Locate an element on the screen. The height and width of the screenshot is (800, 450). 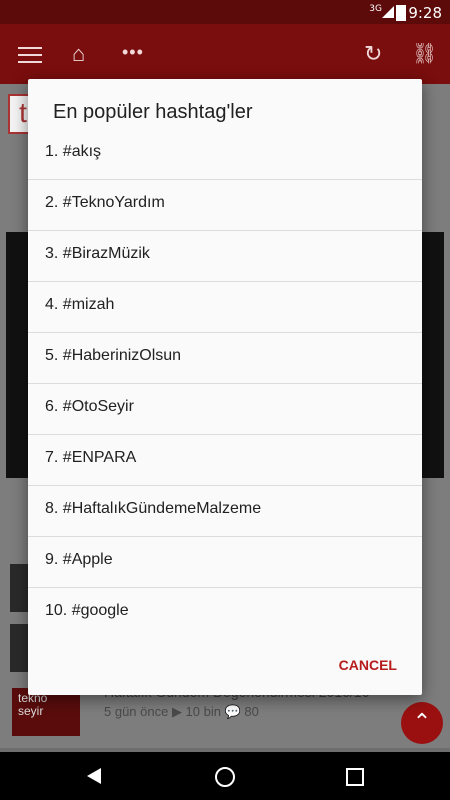
more-icon: ••• is located at coordinates (134, 54).